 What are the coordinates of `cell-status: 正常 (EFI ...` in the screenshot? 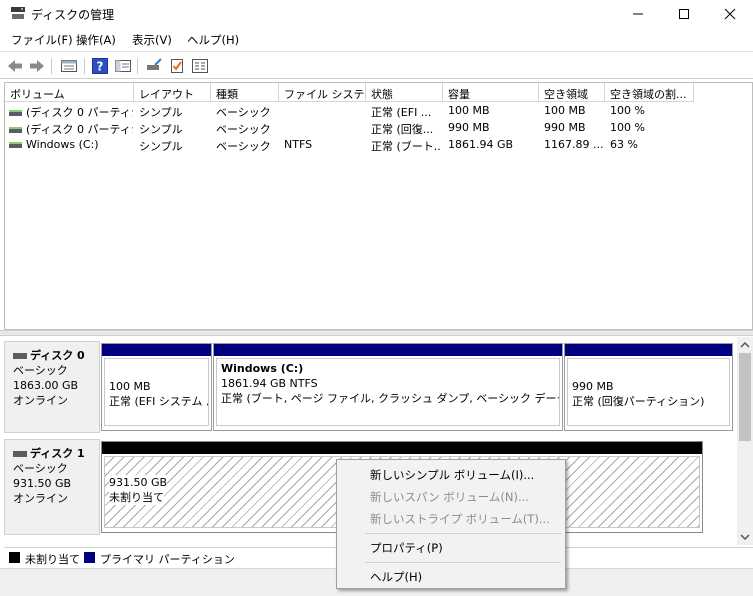 It's located at (401, 112).